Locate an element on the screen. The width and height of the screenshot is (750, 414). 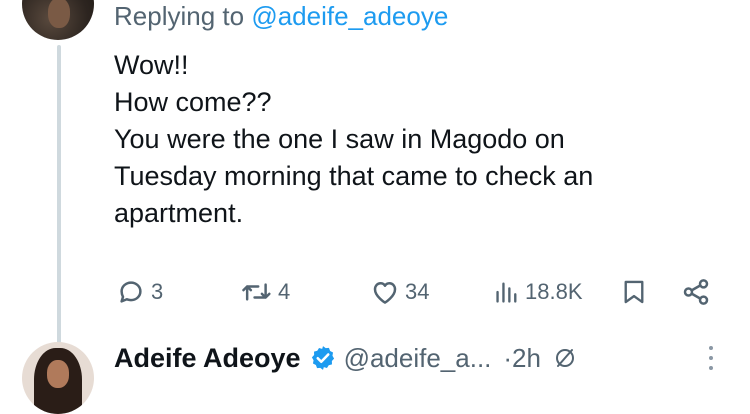
reply-author-avatar is located at coordinates (58, 378).